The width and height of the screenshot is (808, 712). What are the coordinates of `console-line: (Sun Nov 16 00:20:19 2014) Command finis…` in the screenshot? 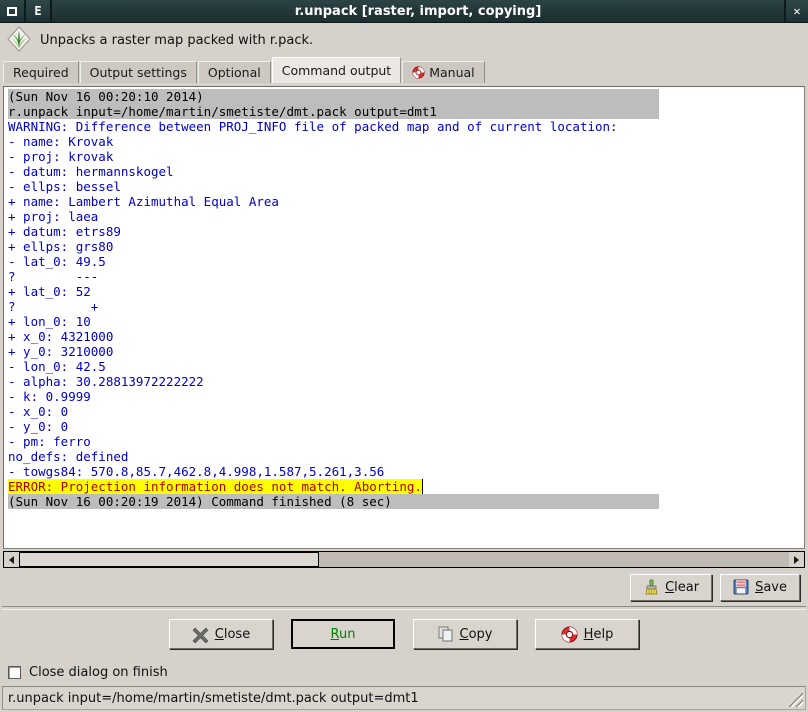 It's located at (333, 501).